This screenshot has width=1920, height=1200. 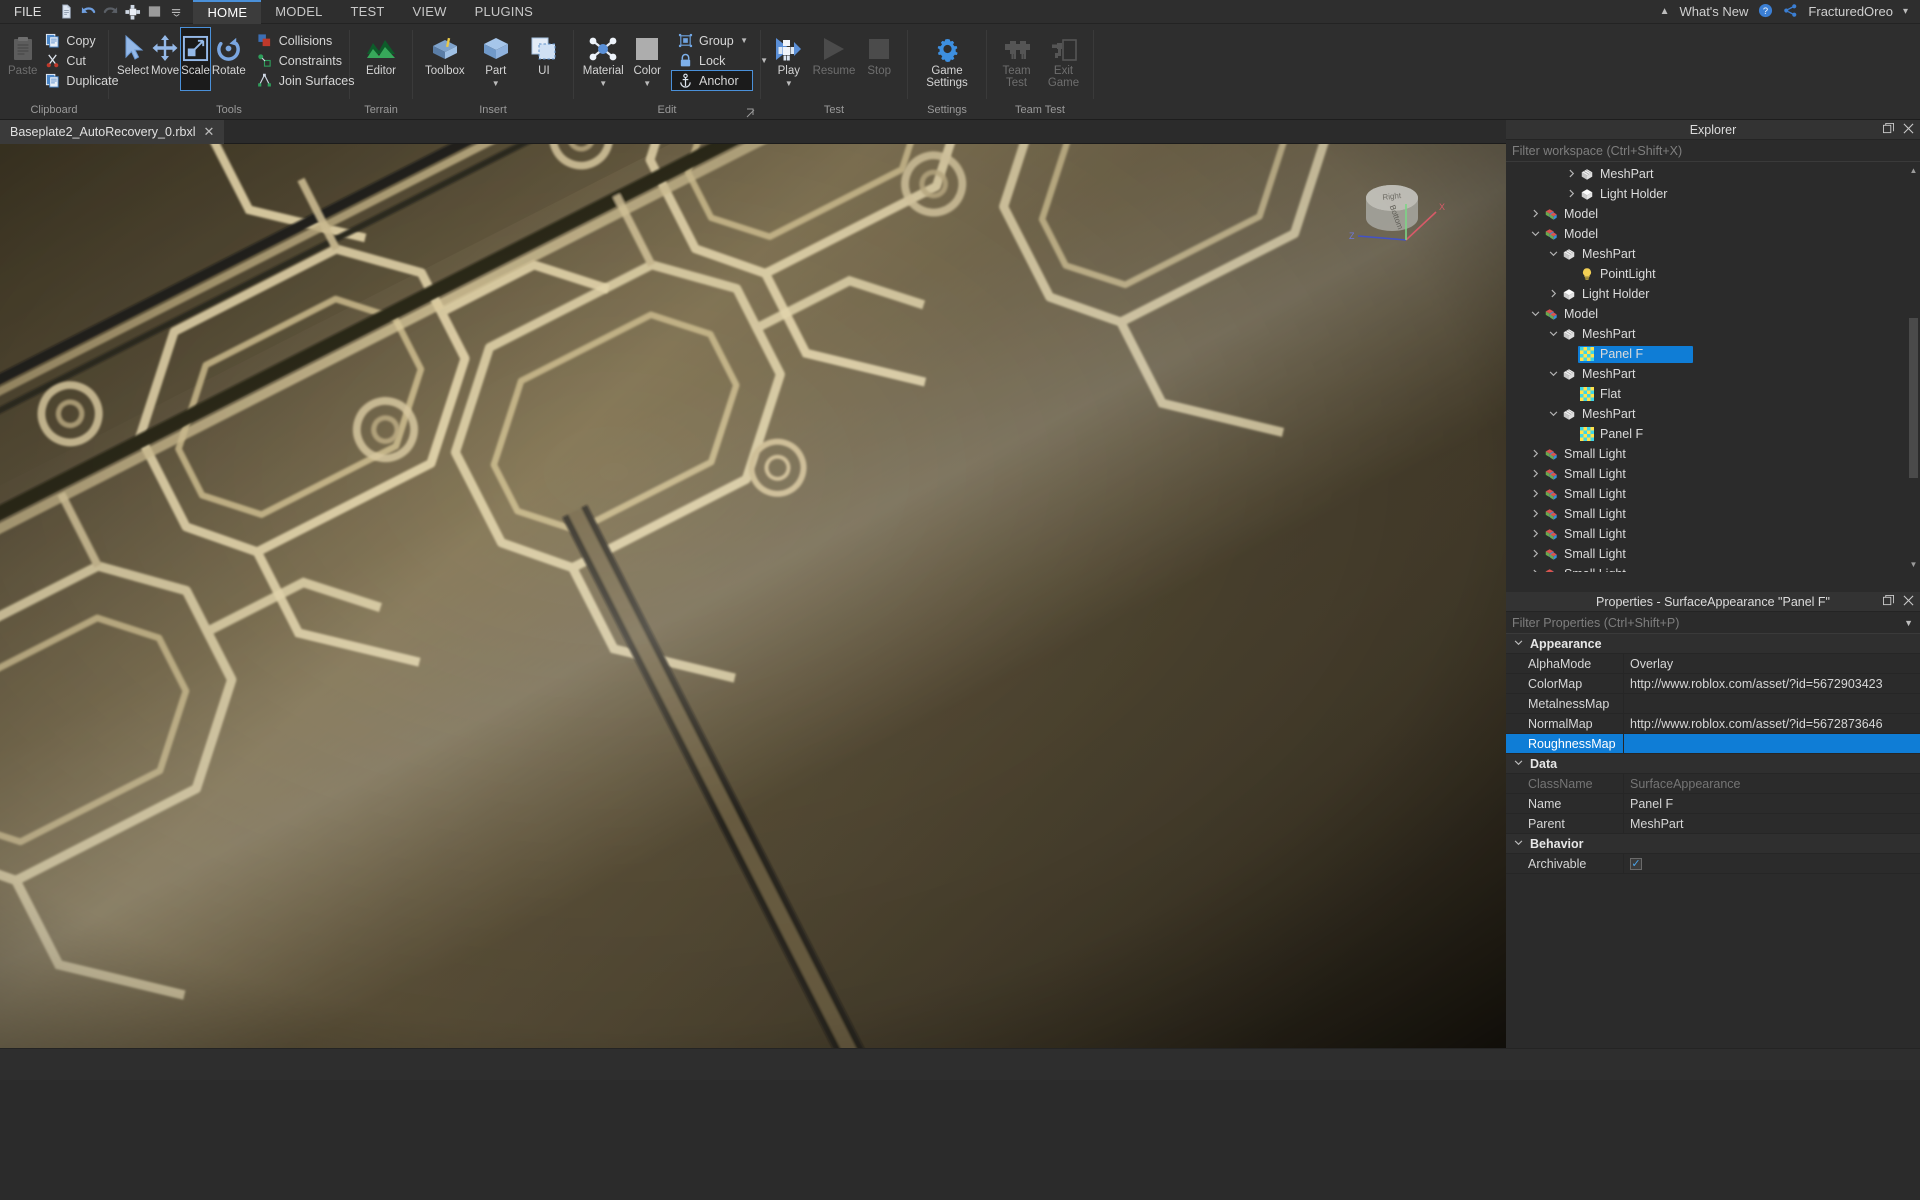 What do you see at coordinates (229, 59) in the screenshot?
I see `rotate-tool-button: Rotate` at bounding box center [229, 59].